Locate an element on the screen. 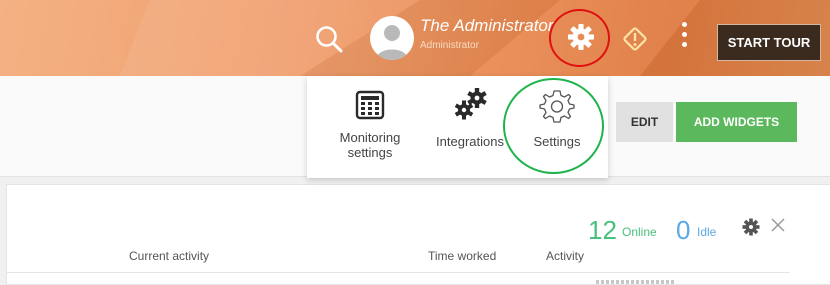 The image size is (830, 285). highlight-ring-settings-gear is located at coordinates (579, 38).